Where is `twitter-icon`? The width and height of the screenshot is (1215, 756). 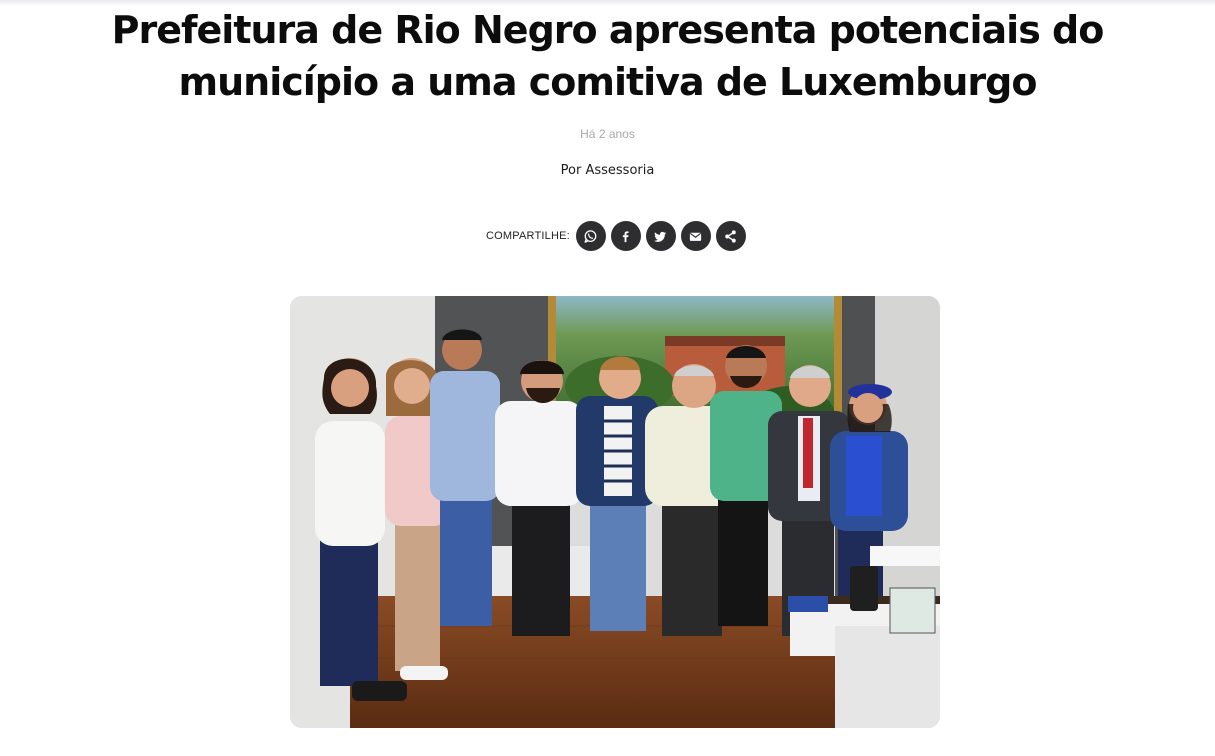 twitter-icon is located at coordinates (660, 236).